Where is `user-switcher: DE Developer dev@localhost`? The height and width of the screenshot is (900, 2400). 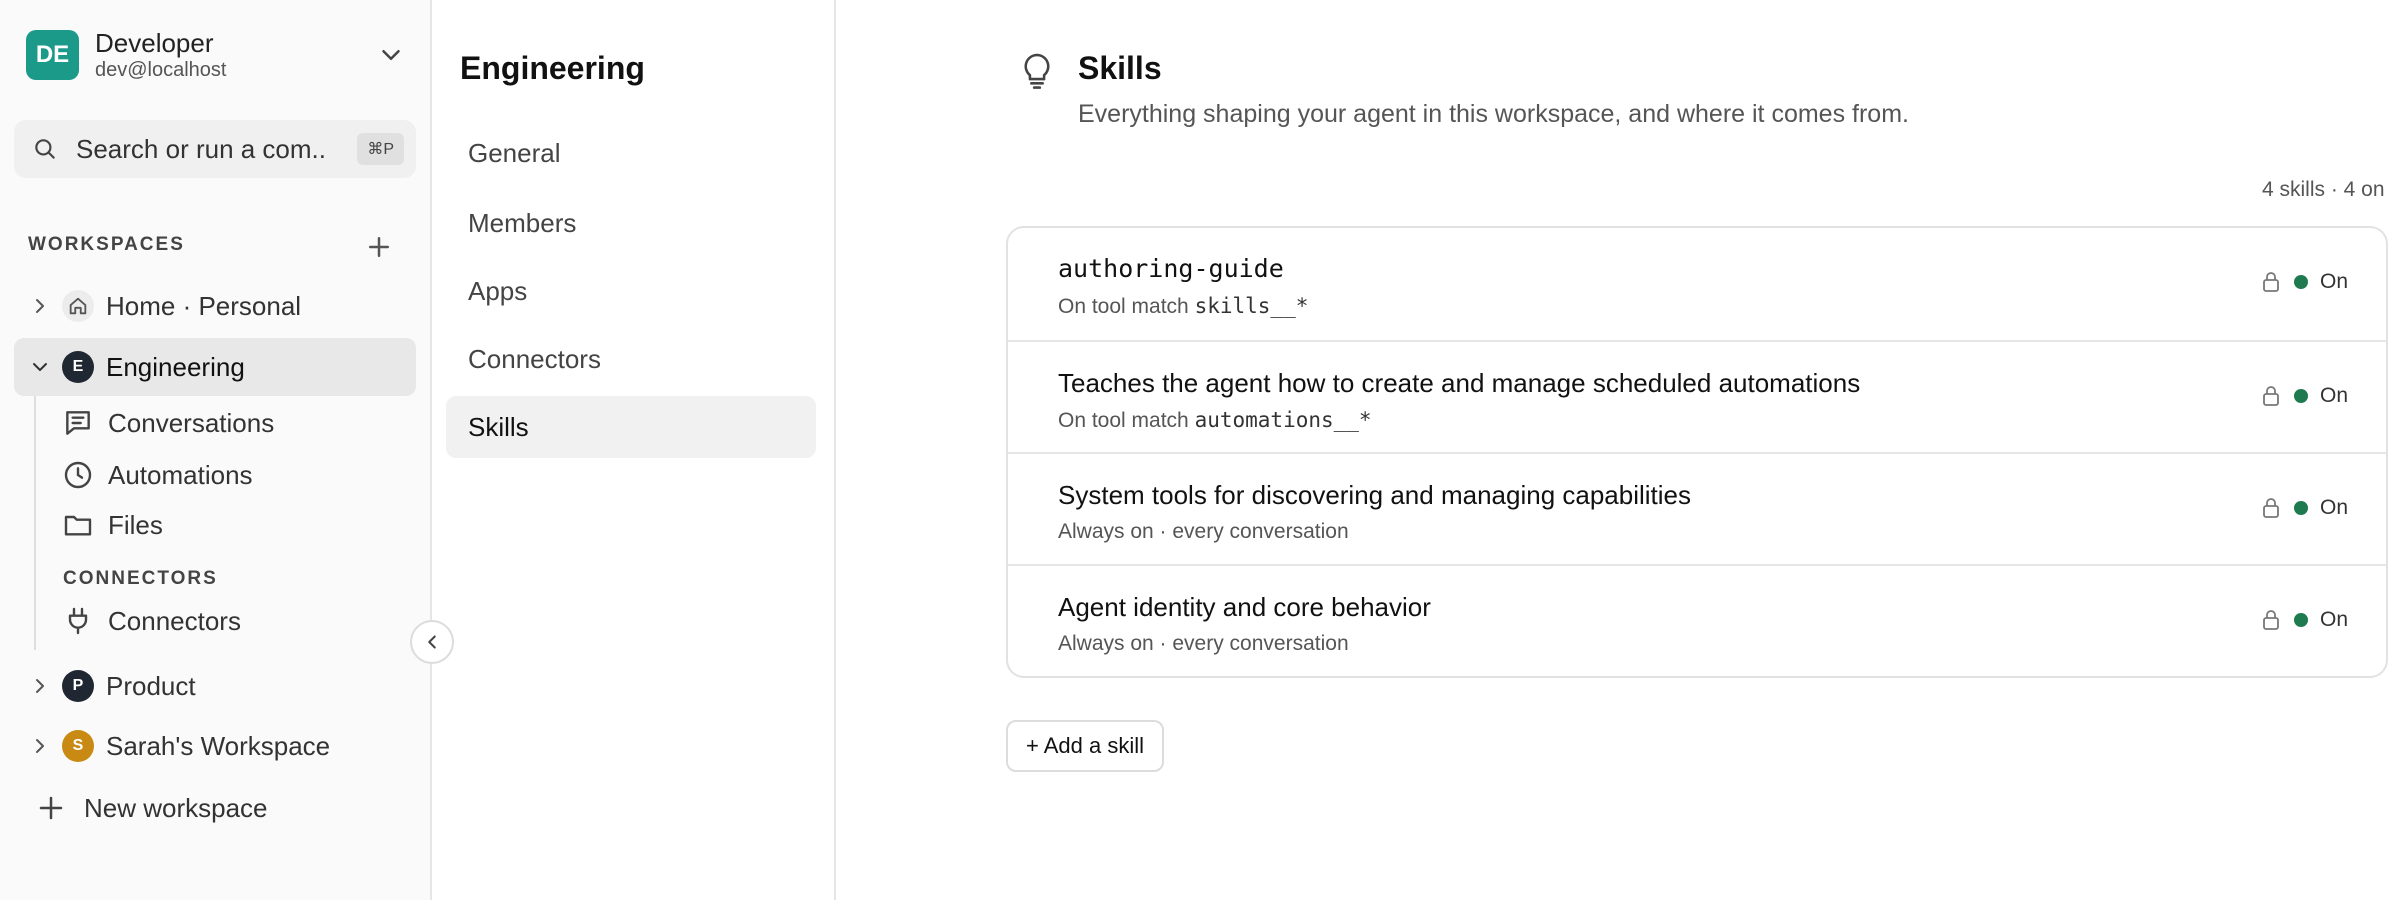 user-switcher: DE Developer dev@localhost is located at coordinates (216, 55).